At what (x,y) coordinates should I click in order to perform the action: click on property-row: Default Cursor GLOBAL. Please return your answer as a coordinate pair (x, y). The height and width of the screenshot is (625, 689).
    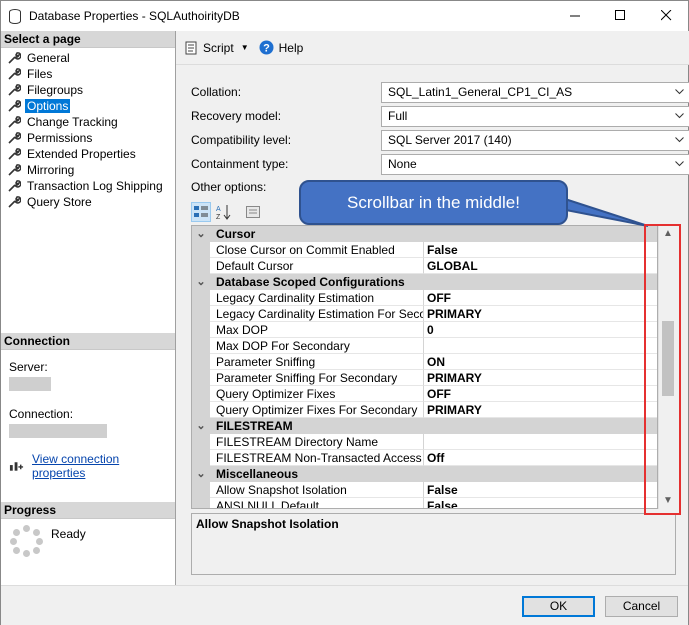
    Looking at the image, I should click on (424, 266).